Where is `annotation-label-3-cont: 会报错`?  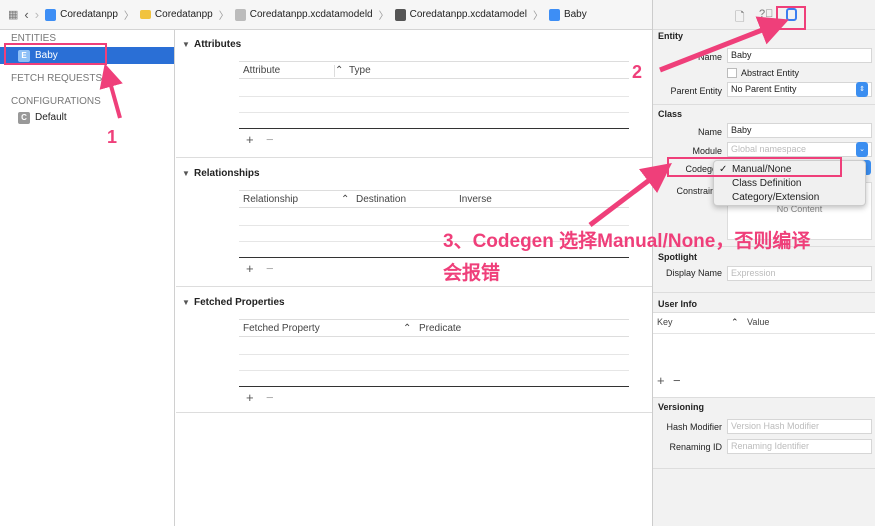 annotation-label-3-cont: 会报错 is located at coordinates (472, 273).